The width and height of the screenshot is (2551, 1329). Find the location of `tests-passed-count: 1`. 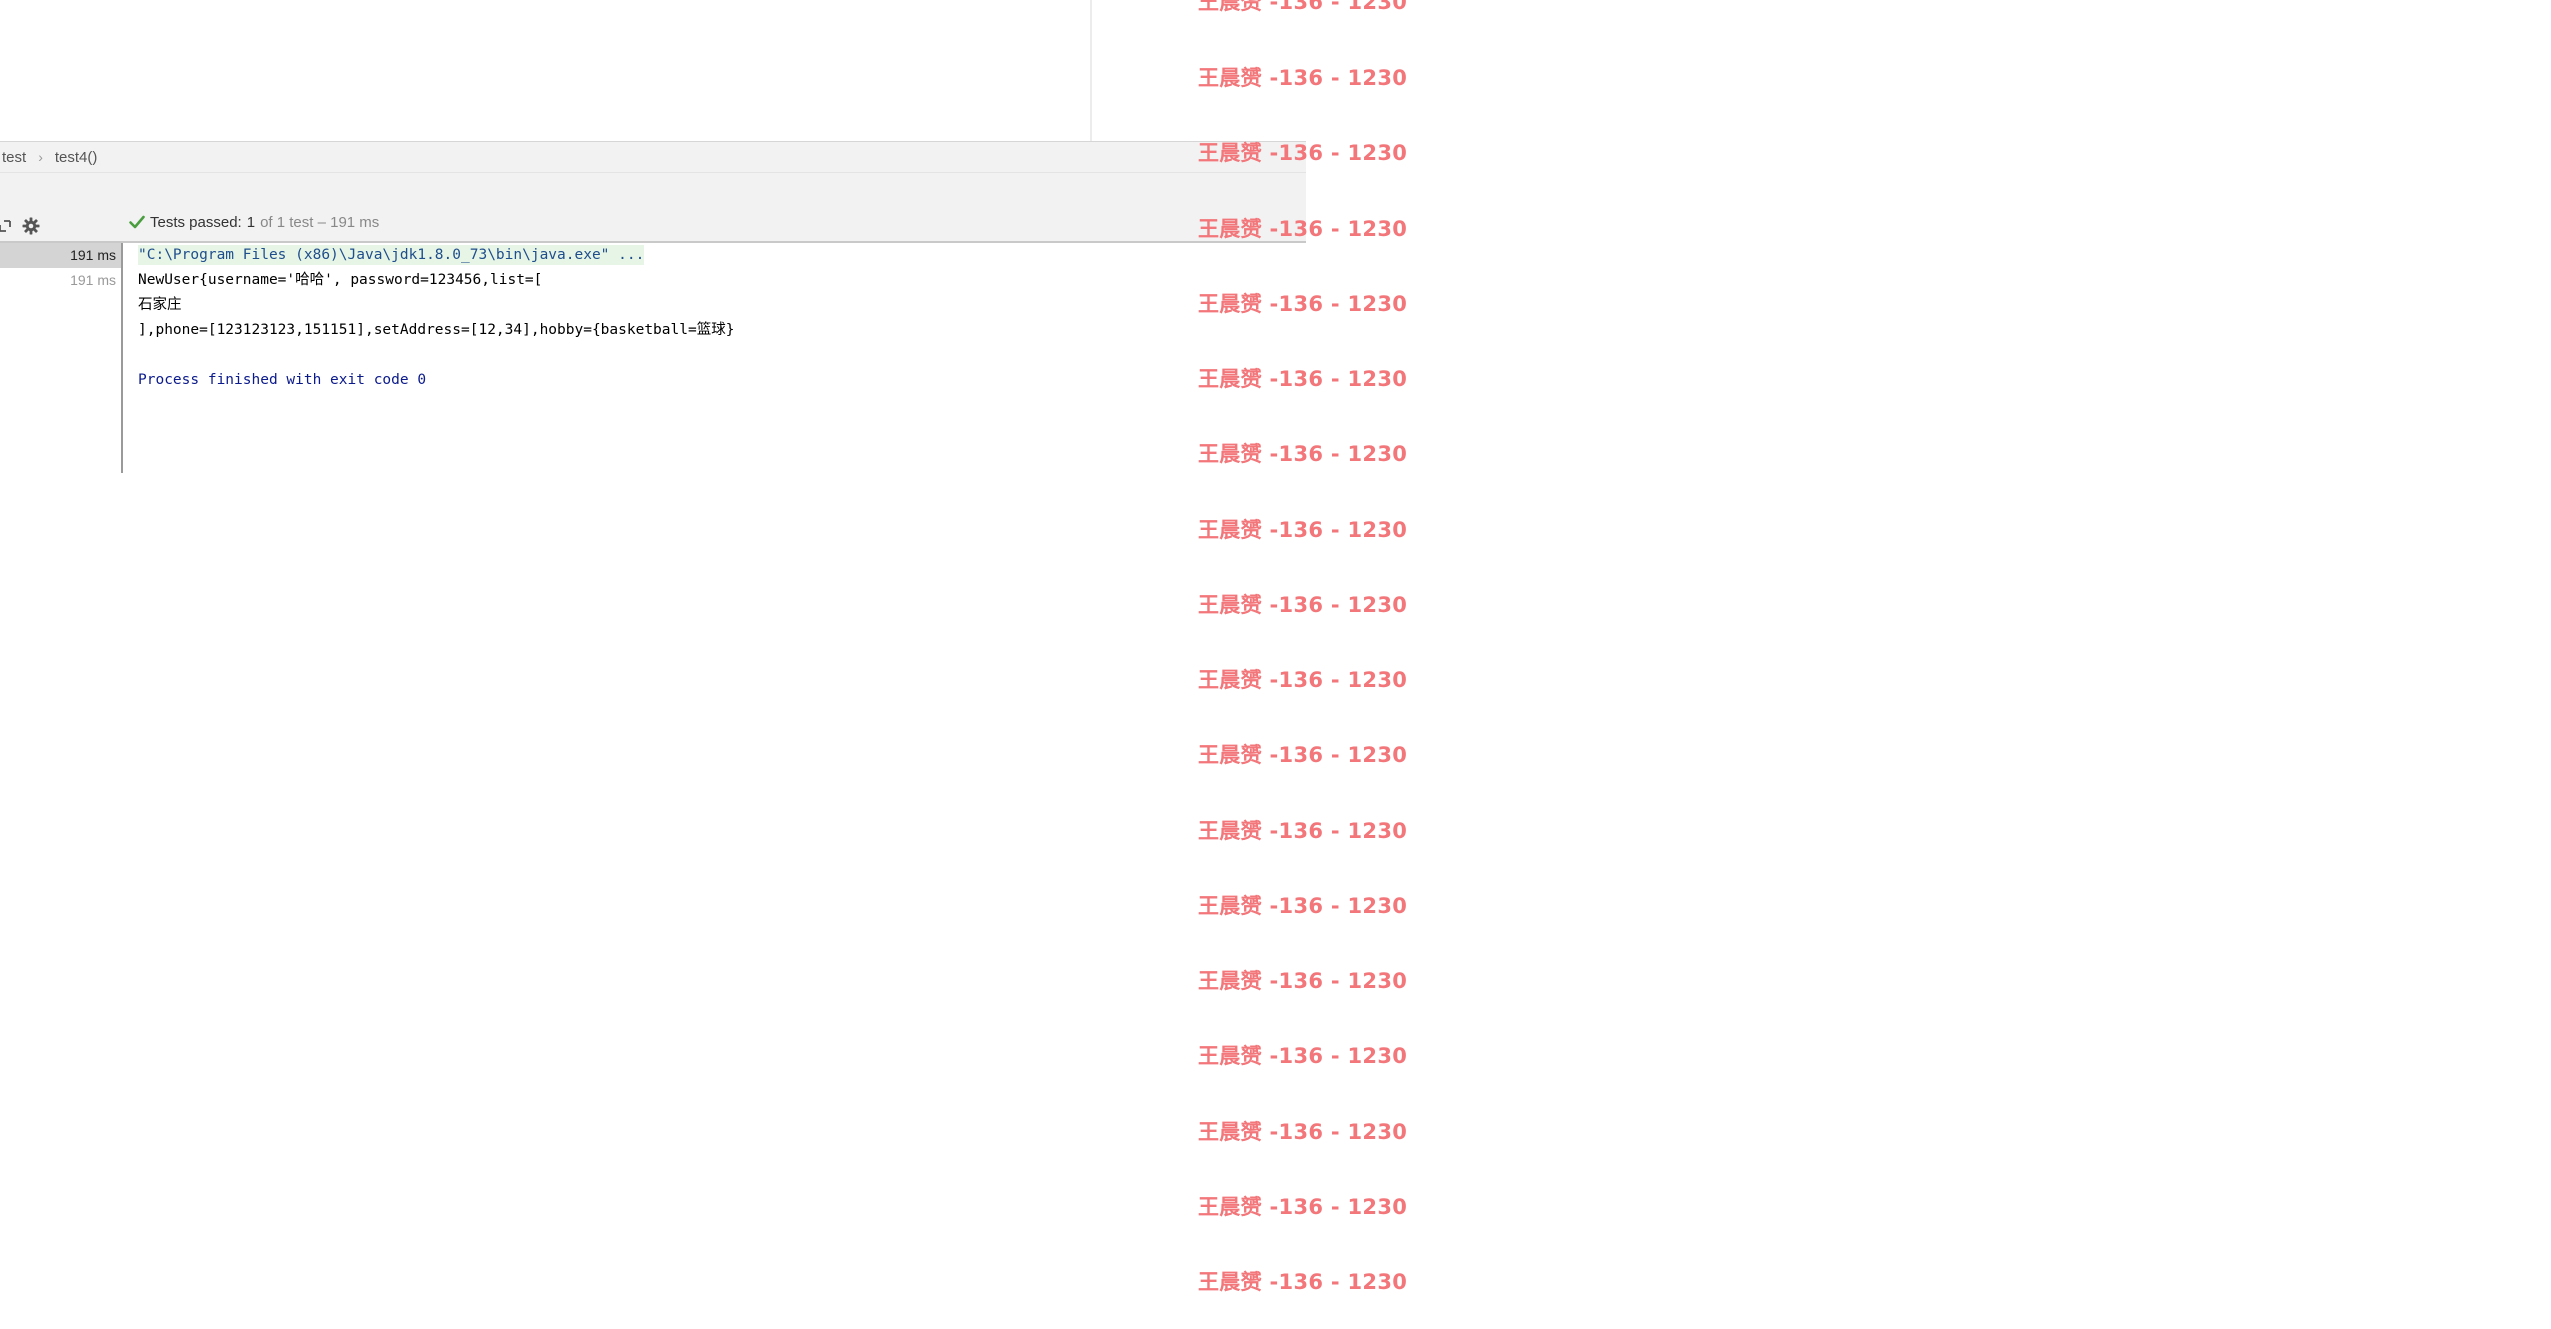

tests-passed-count: 1 is located at coordinates (251, 222).